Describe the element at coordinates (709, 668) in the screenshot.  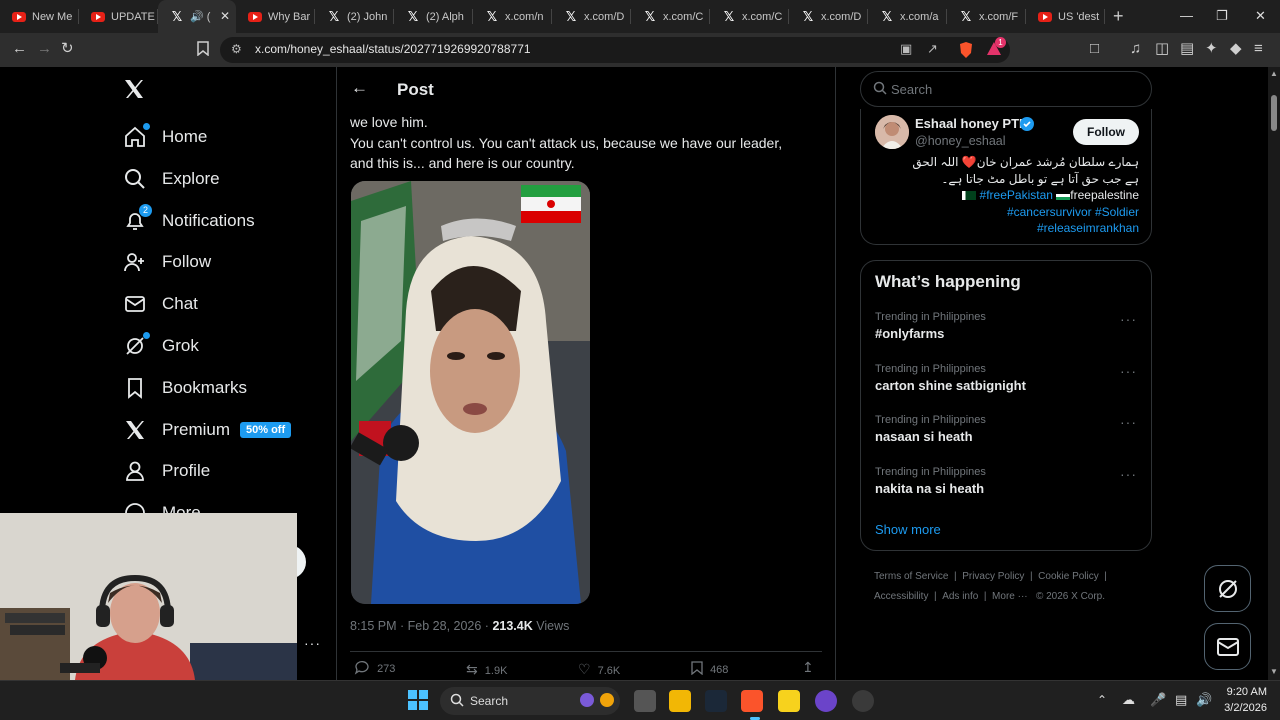
I see `bookmark-button: 468` at that location.